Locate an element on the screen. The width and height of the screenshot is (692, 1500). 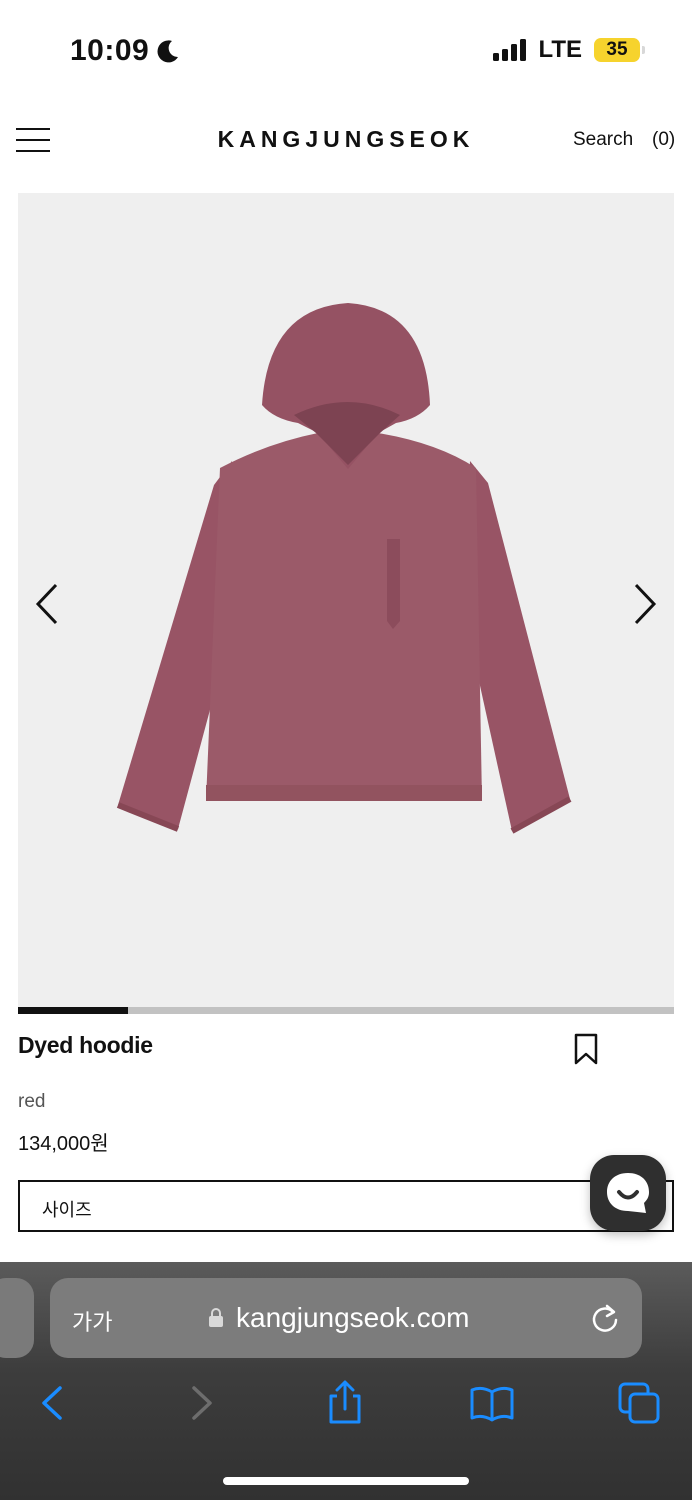
share-icon is located at coordinates (345, 1403).